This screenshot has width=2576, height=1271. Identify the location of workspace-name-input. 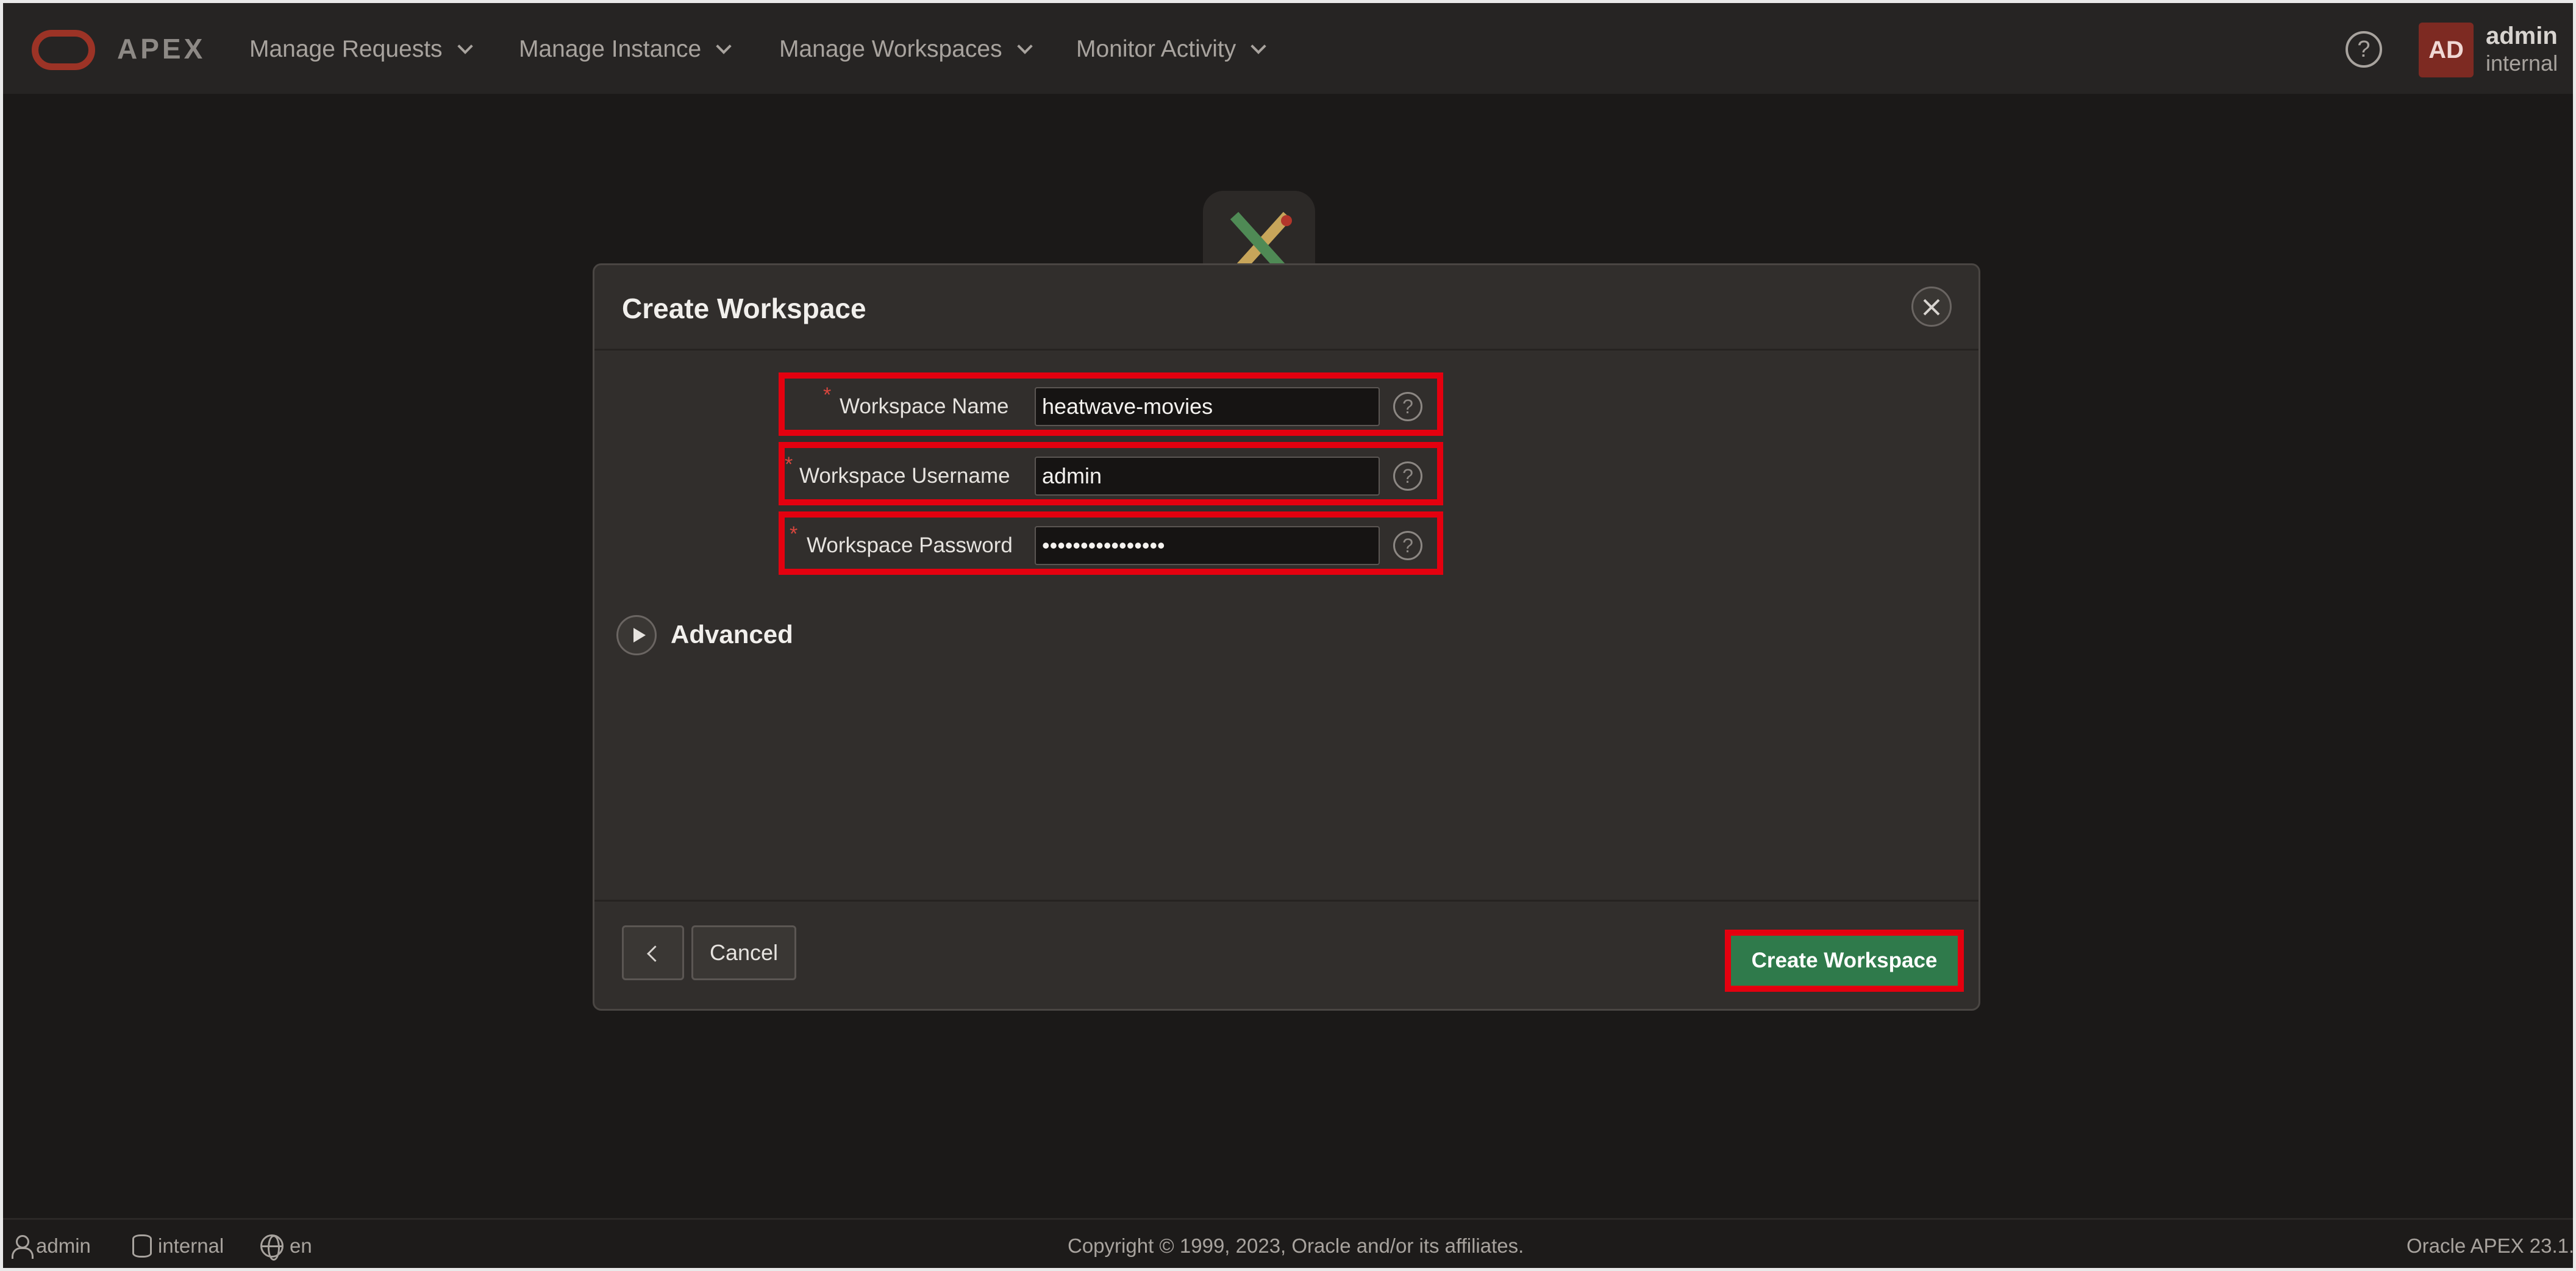
(1207, 407).